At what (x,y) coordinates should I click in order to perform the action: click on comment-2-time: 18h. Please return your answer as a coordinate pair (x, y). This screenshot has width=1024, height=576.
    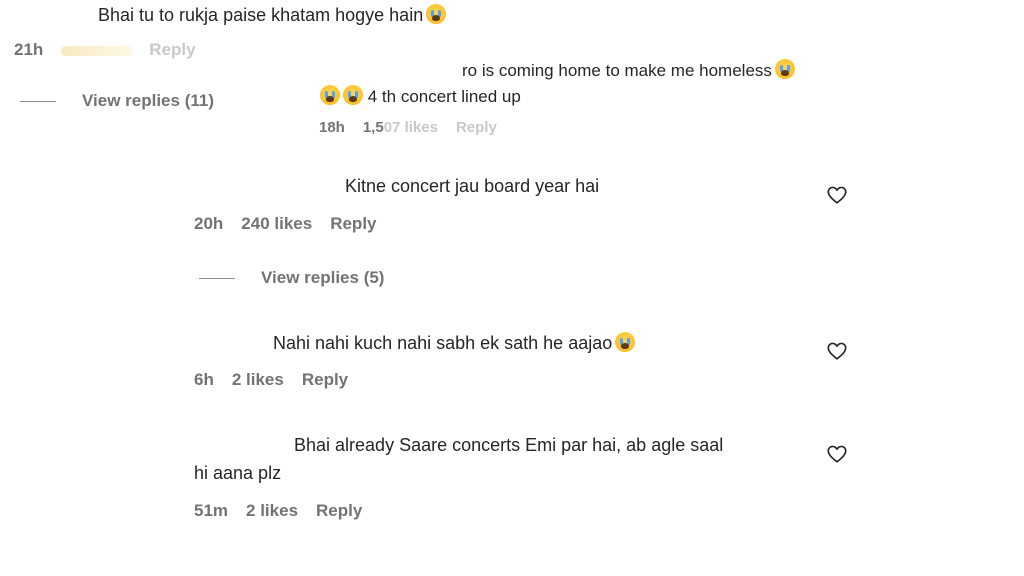
    Looking at the image, I should click on (332, 127).